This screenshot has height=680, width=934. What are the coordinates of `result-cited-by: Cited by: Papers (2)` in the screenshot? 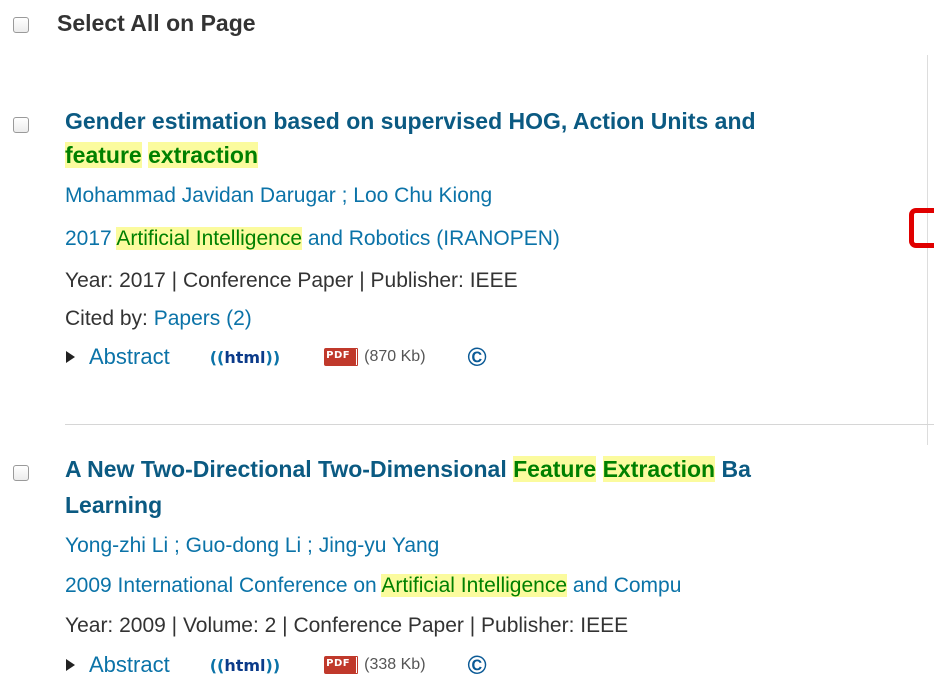 It's located at (158, 319).